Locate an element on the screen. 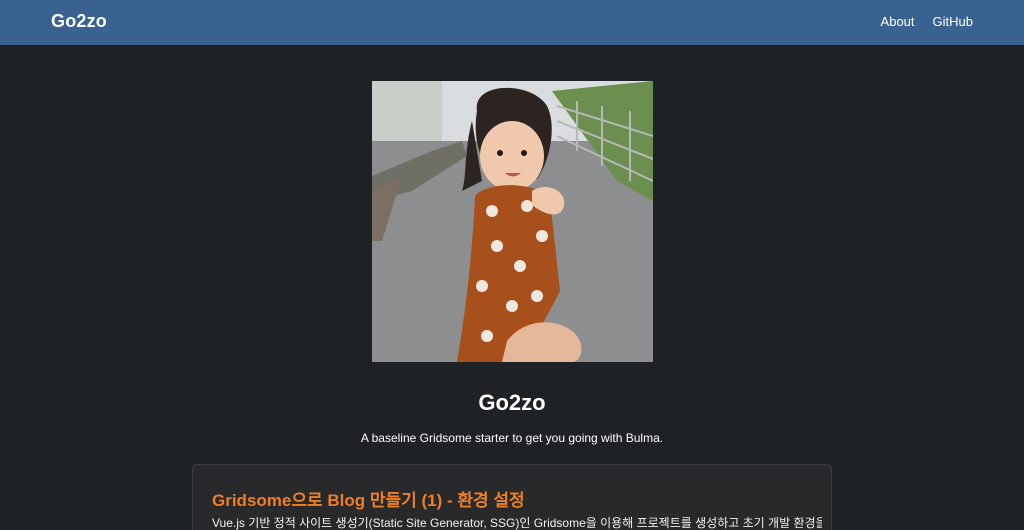 The height and width of the screenshot is (530, 1024). site-title: Go2zo is located at coordinates (512, 402).